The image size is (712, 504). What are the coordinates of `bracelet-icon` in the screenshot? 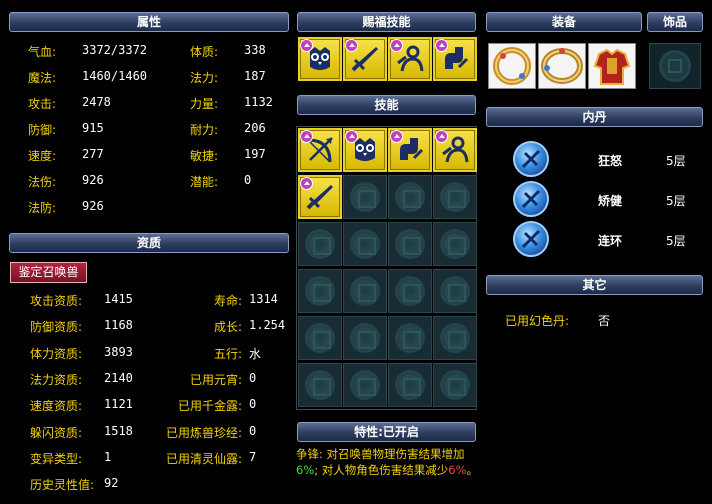 It's located at (562, 66).